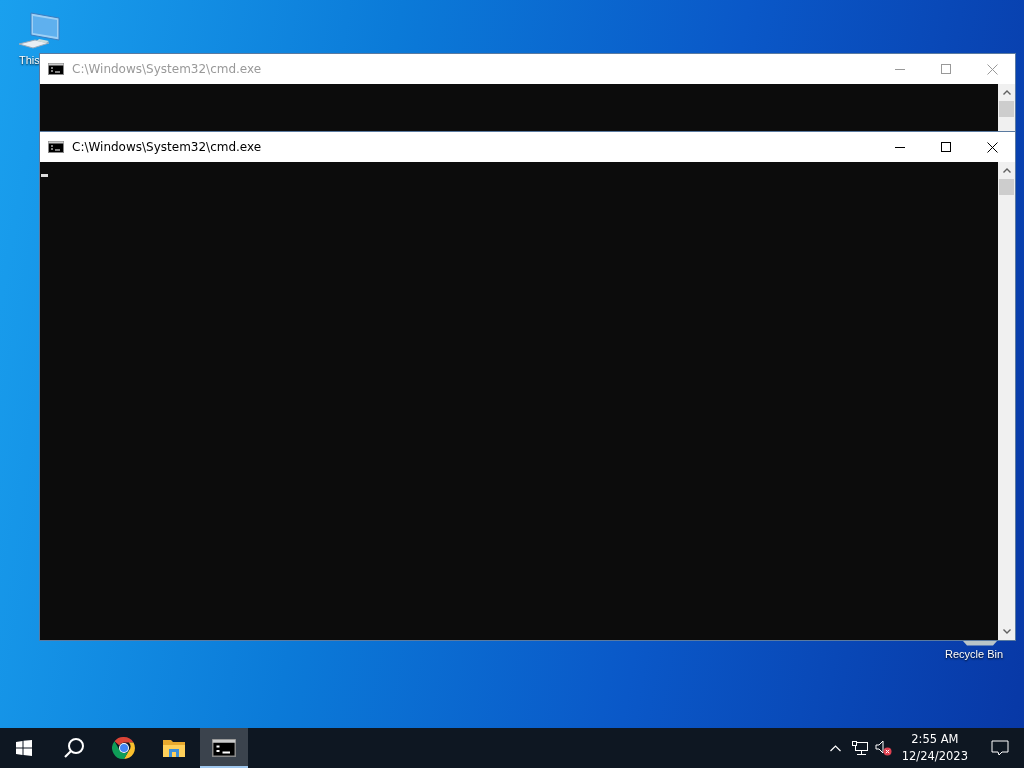 Image resolution: width=1024 pixels, height=768 pixels. I want to click on taskbar-app-button, so click(224, 748).